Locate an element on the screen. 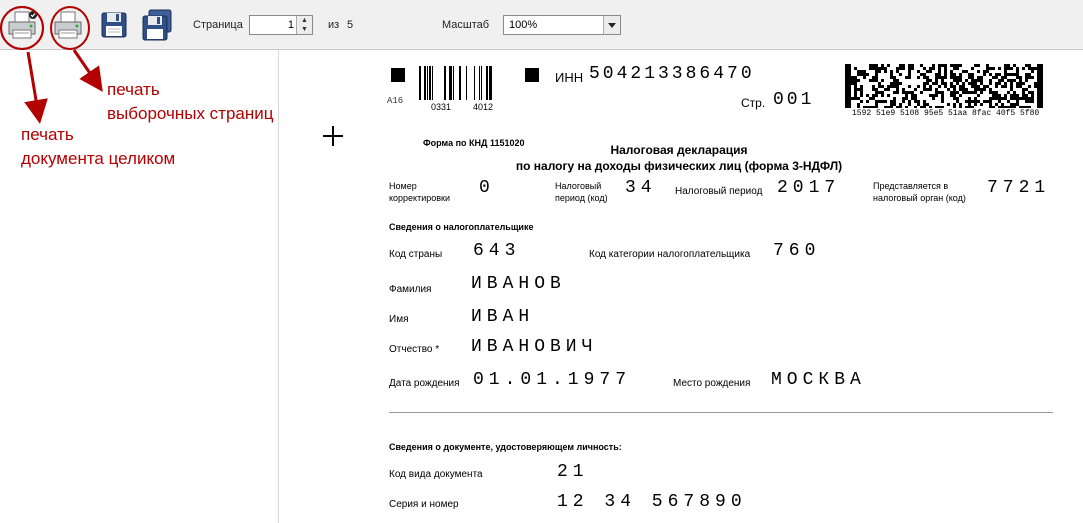 Image resolution: width=1083 pixels, height=523 pixels. correction-value: 0 is located at coordinates (487, 188).